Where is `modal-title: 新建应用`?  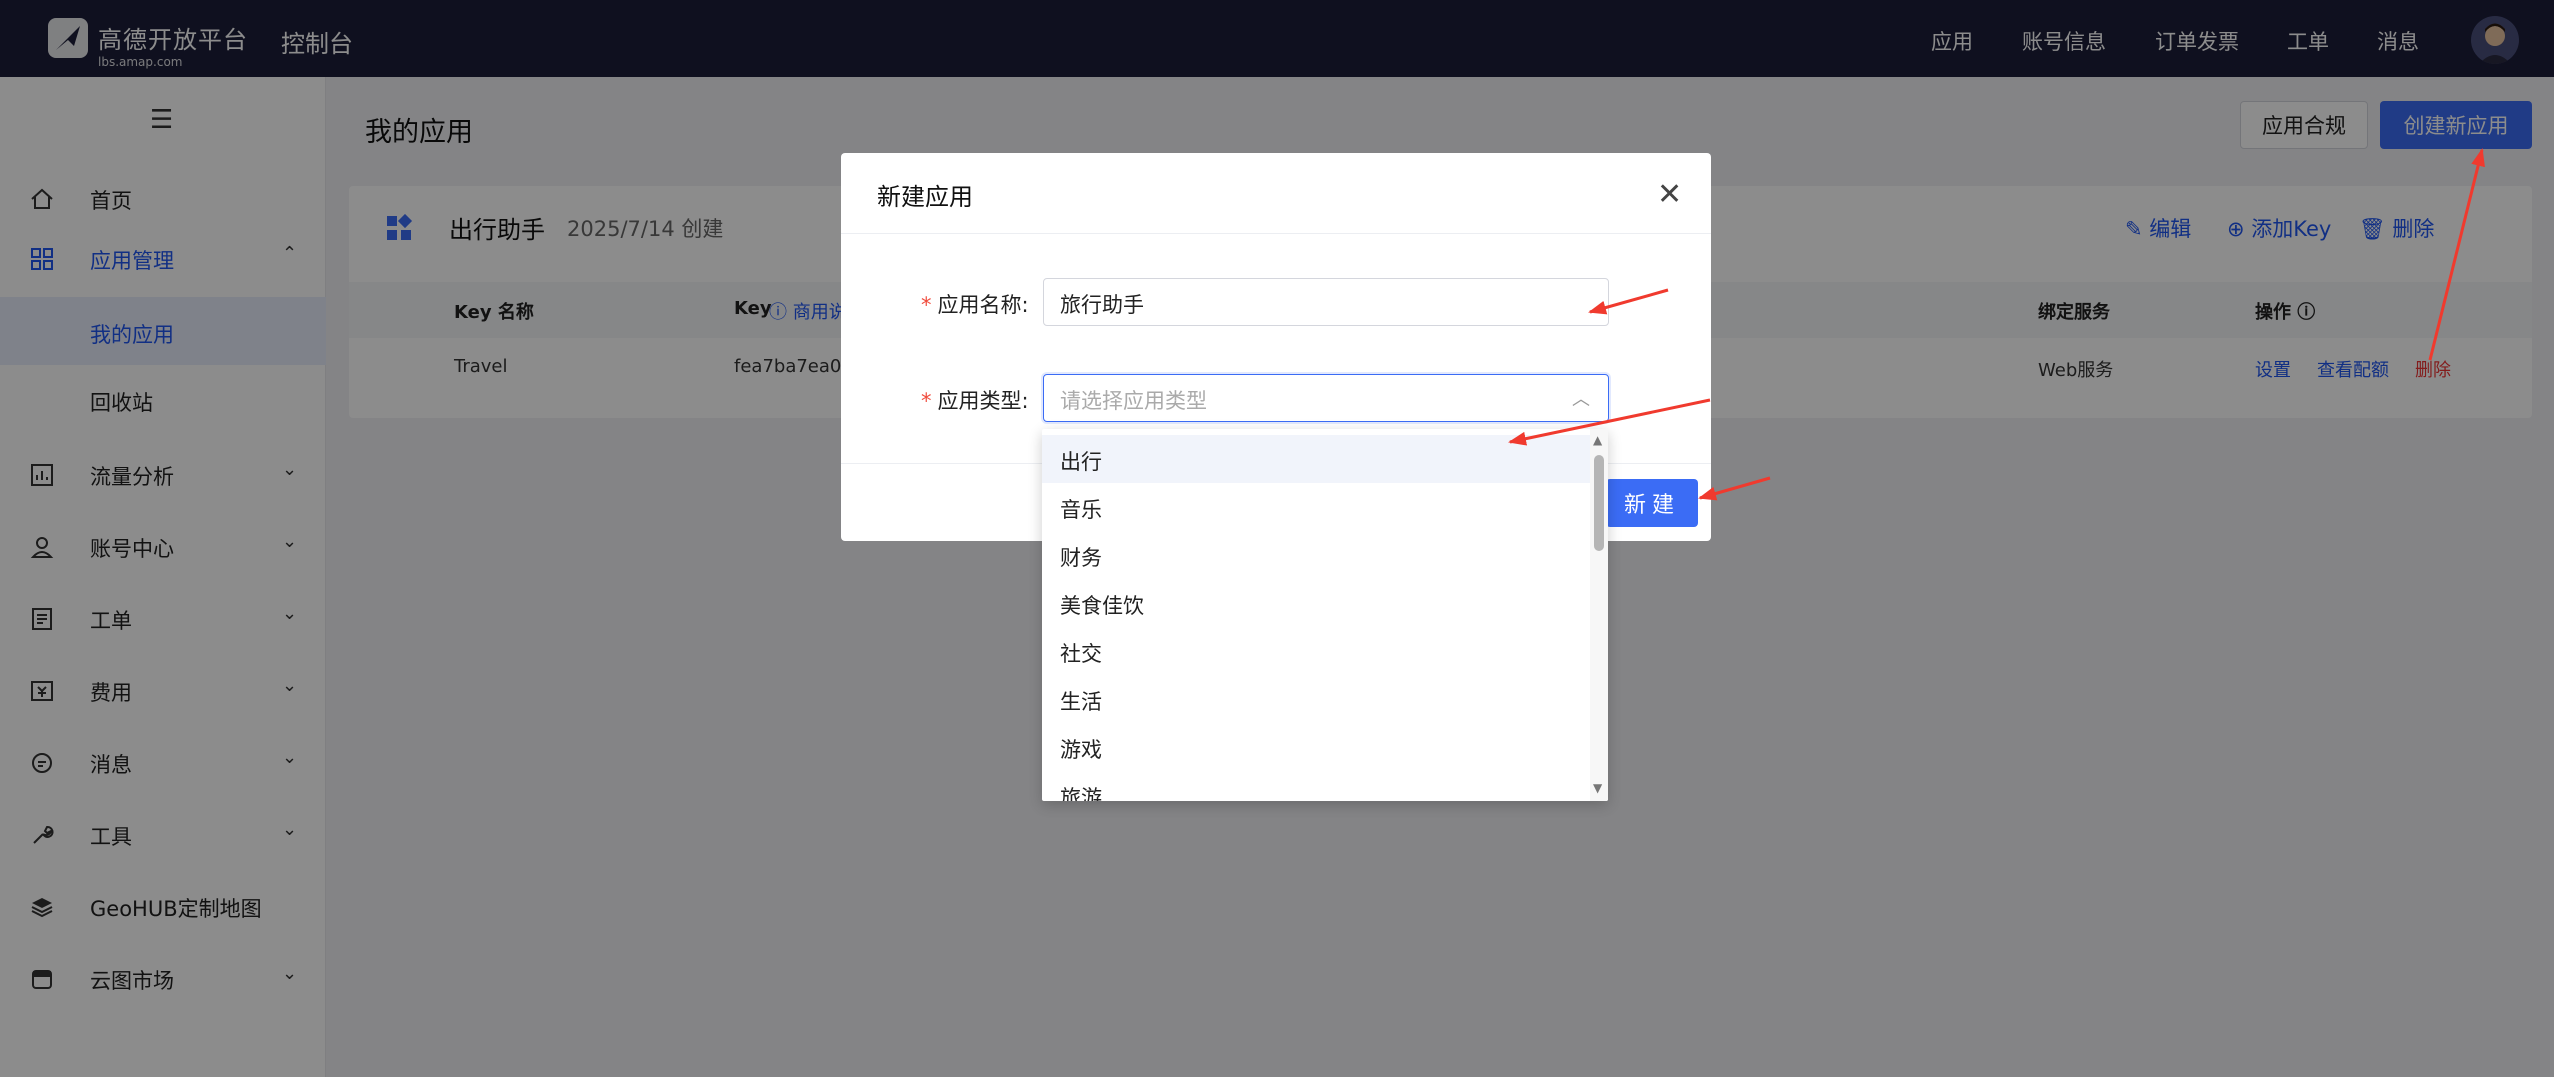 modal-title: 新建应用 is located at coordinates (925, 197).